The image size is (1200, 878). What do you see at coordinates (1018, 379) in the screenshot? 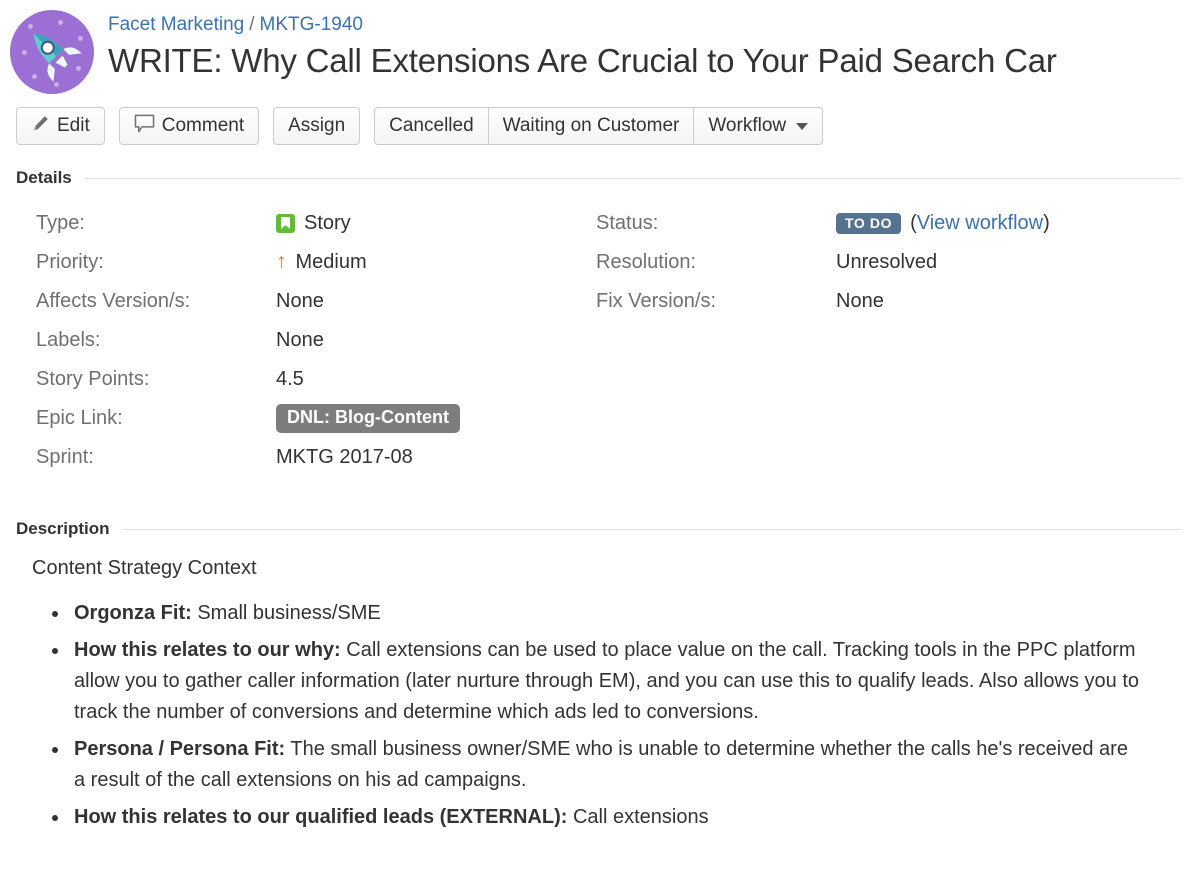
I see `spacer-cell-d` at bounding box center [1018, 379].